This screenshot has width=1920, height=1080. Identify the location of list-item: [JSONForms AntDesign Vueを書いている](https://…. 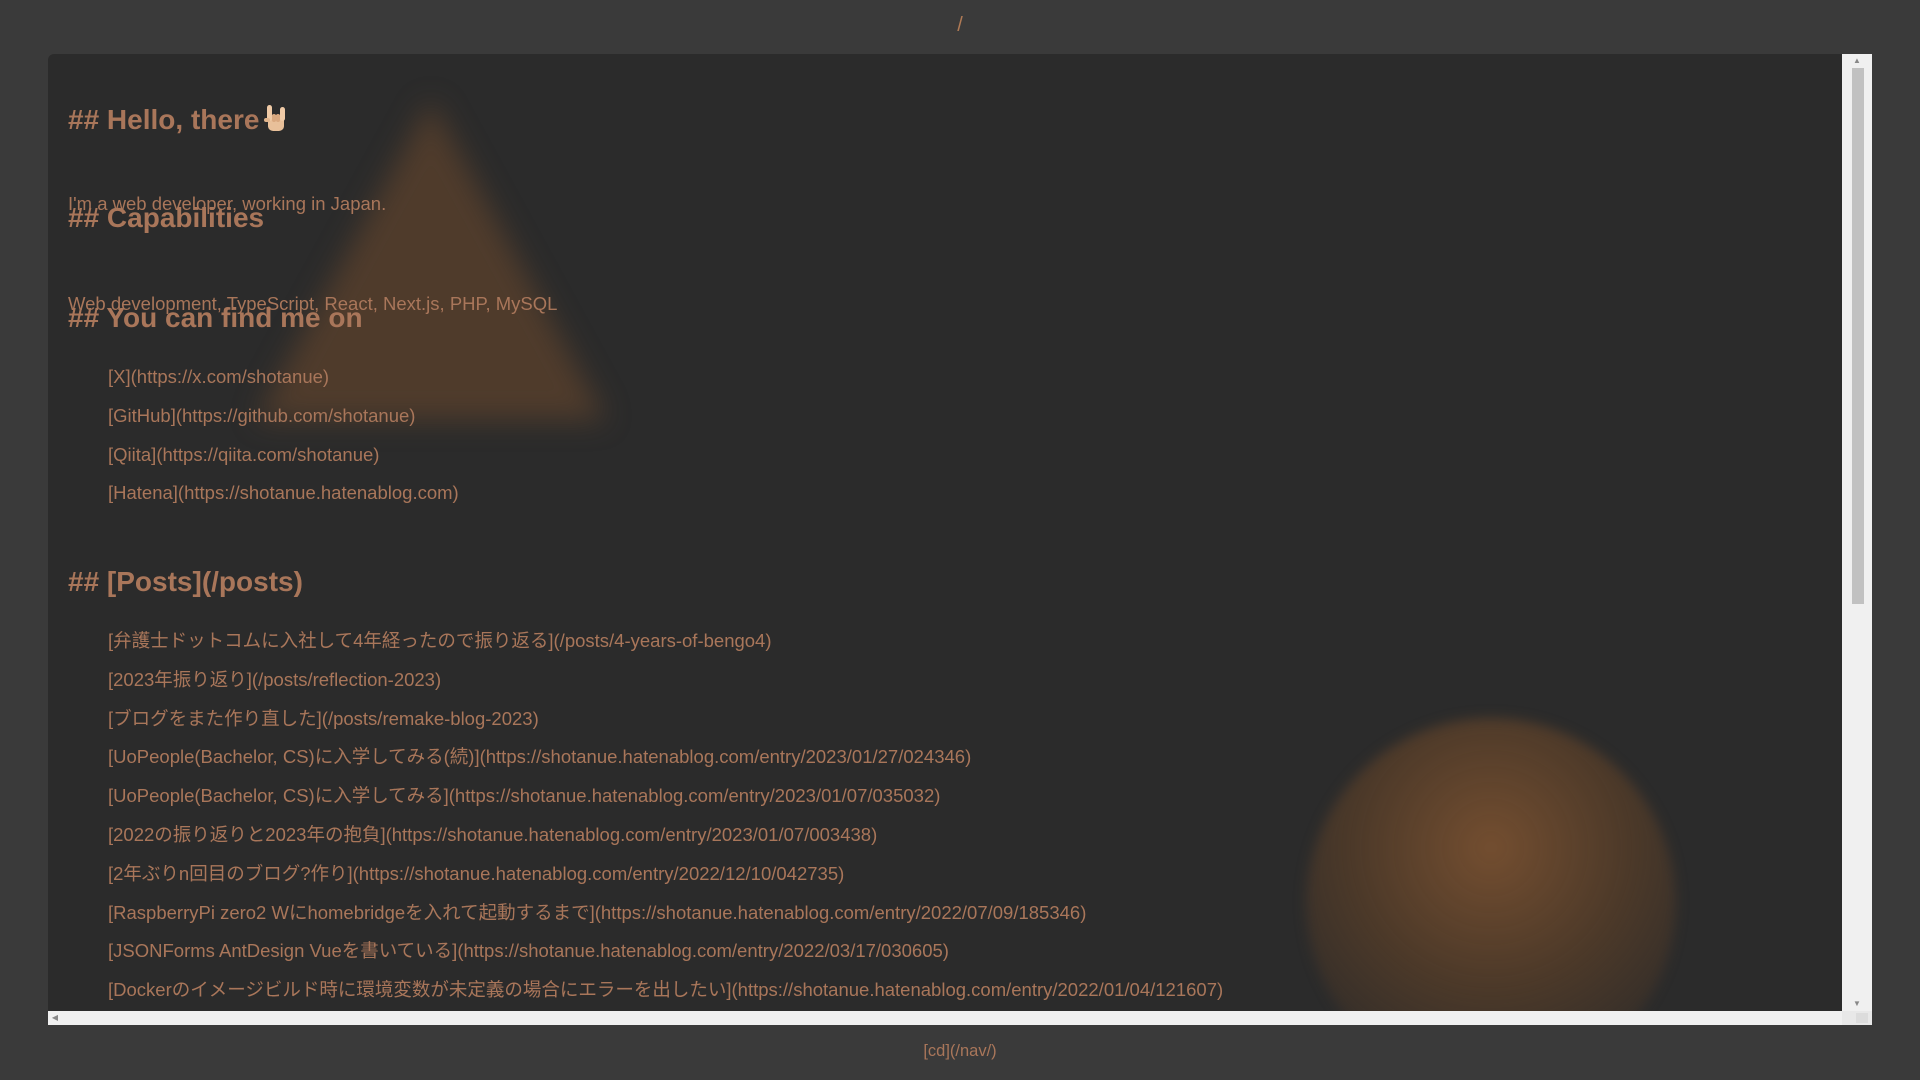
(665, 959).